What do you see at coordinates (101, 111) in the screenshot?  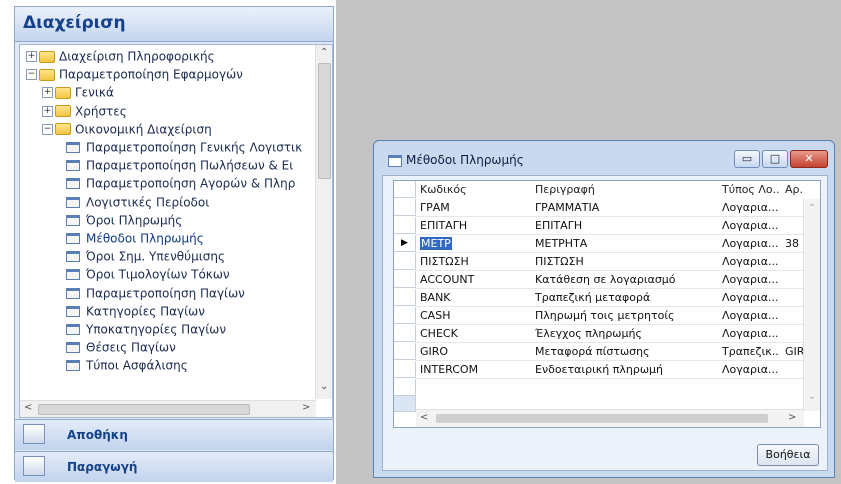 I see `tree-node-label: Χρήστες` at bounding box center [101, 111].